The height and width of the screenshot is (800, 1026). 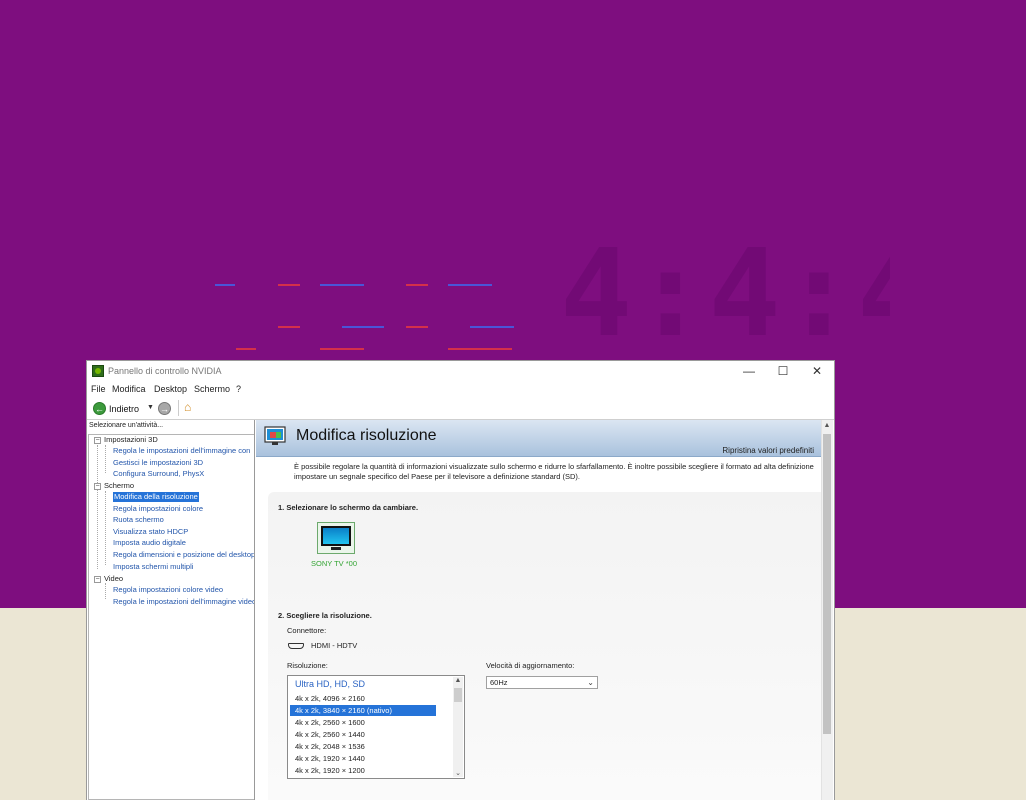 What do you see at coordinates (212, 389) in the screenshot?
I see `menu-schermo: Schermo` at bounding box center [212, 389].